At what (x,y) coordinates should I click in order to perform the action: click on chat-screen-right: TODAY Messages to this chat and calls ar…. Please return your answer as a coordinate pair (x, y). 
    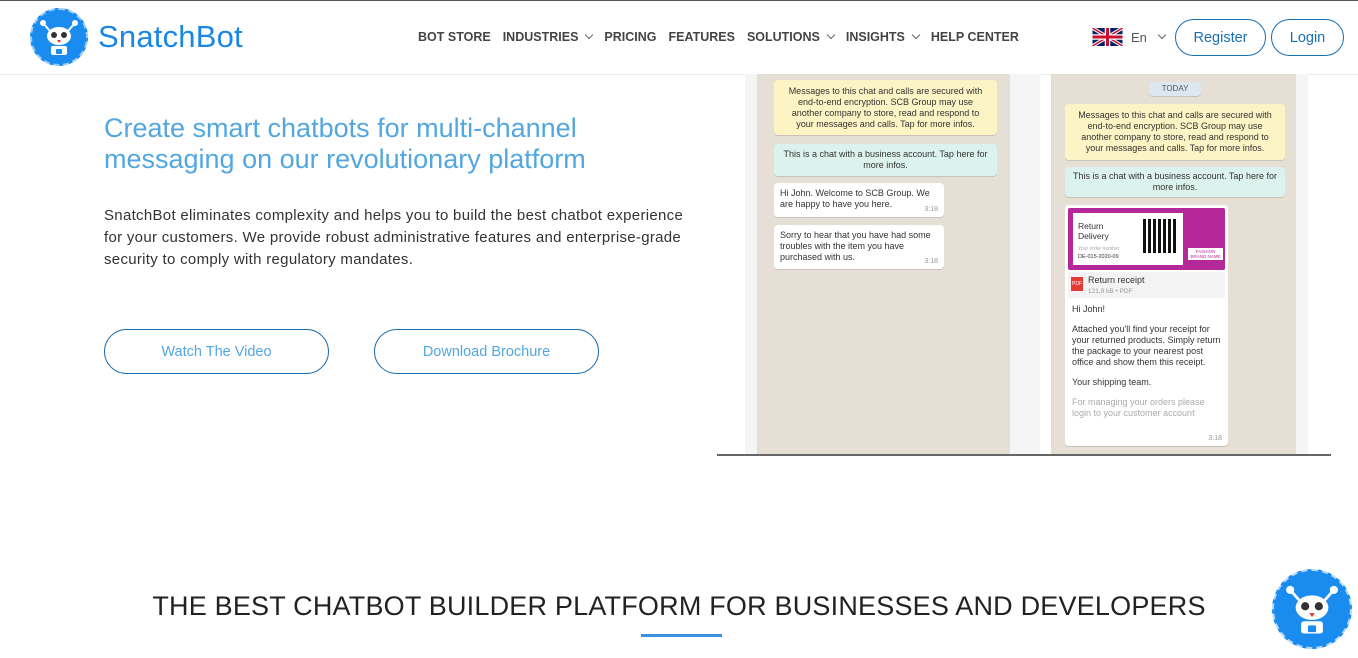
    Looking at the image, I should click on (1174, 264).